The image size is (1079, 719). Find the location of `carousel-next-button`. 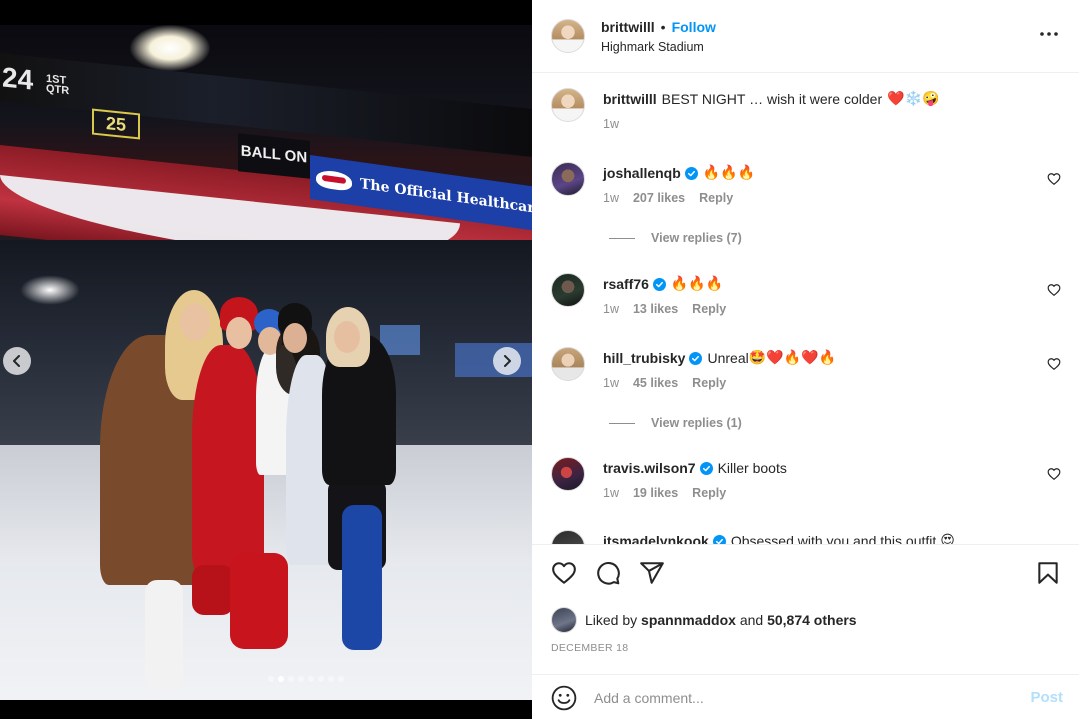

carousel-next-button is located at coordinates (507, 361).